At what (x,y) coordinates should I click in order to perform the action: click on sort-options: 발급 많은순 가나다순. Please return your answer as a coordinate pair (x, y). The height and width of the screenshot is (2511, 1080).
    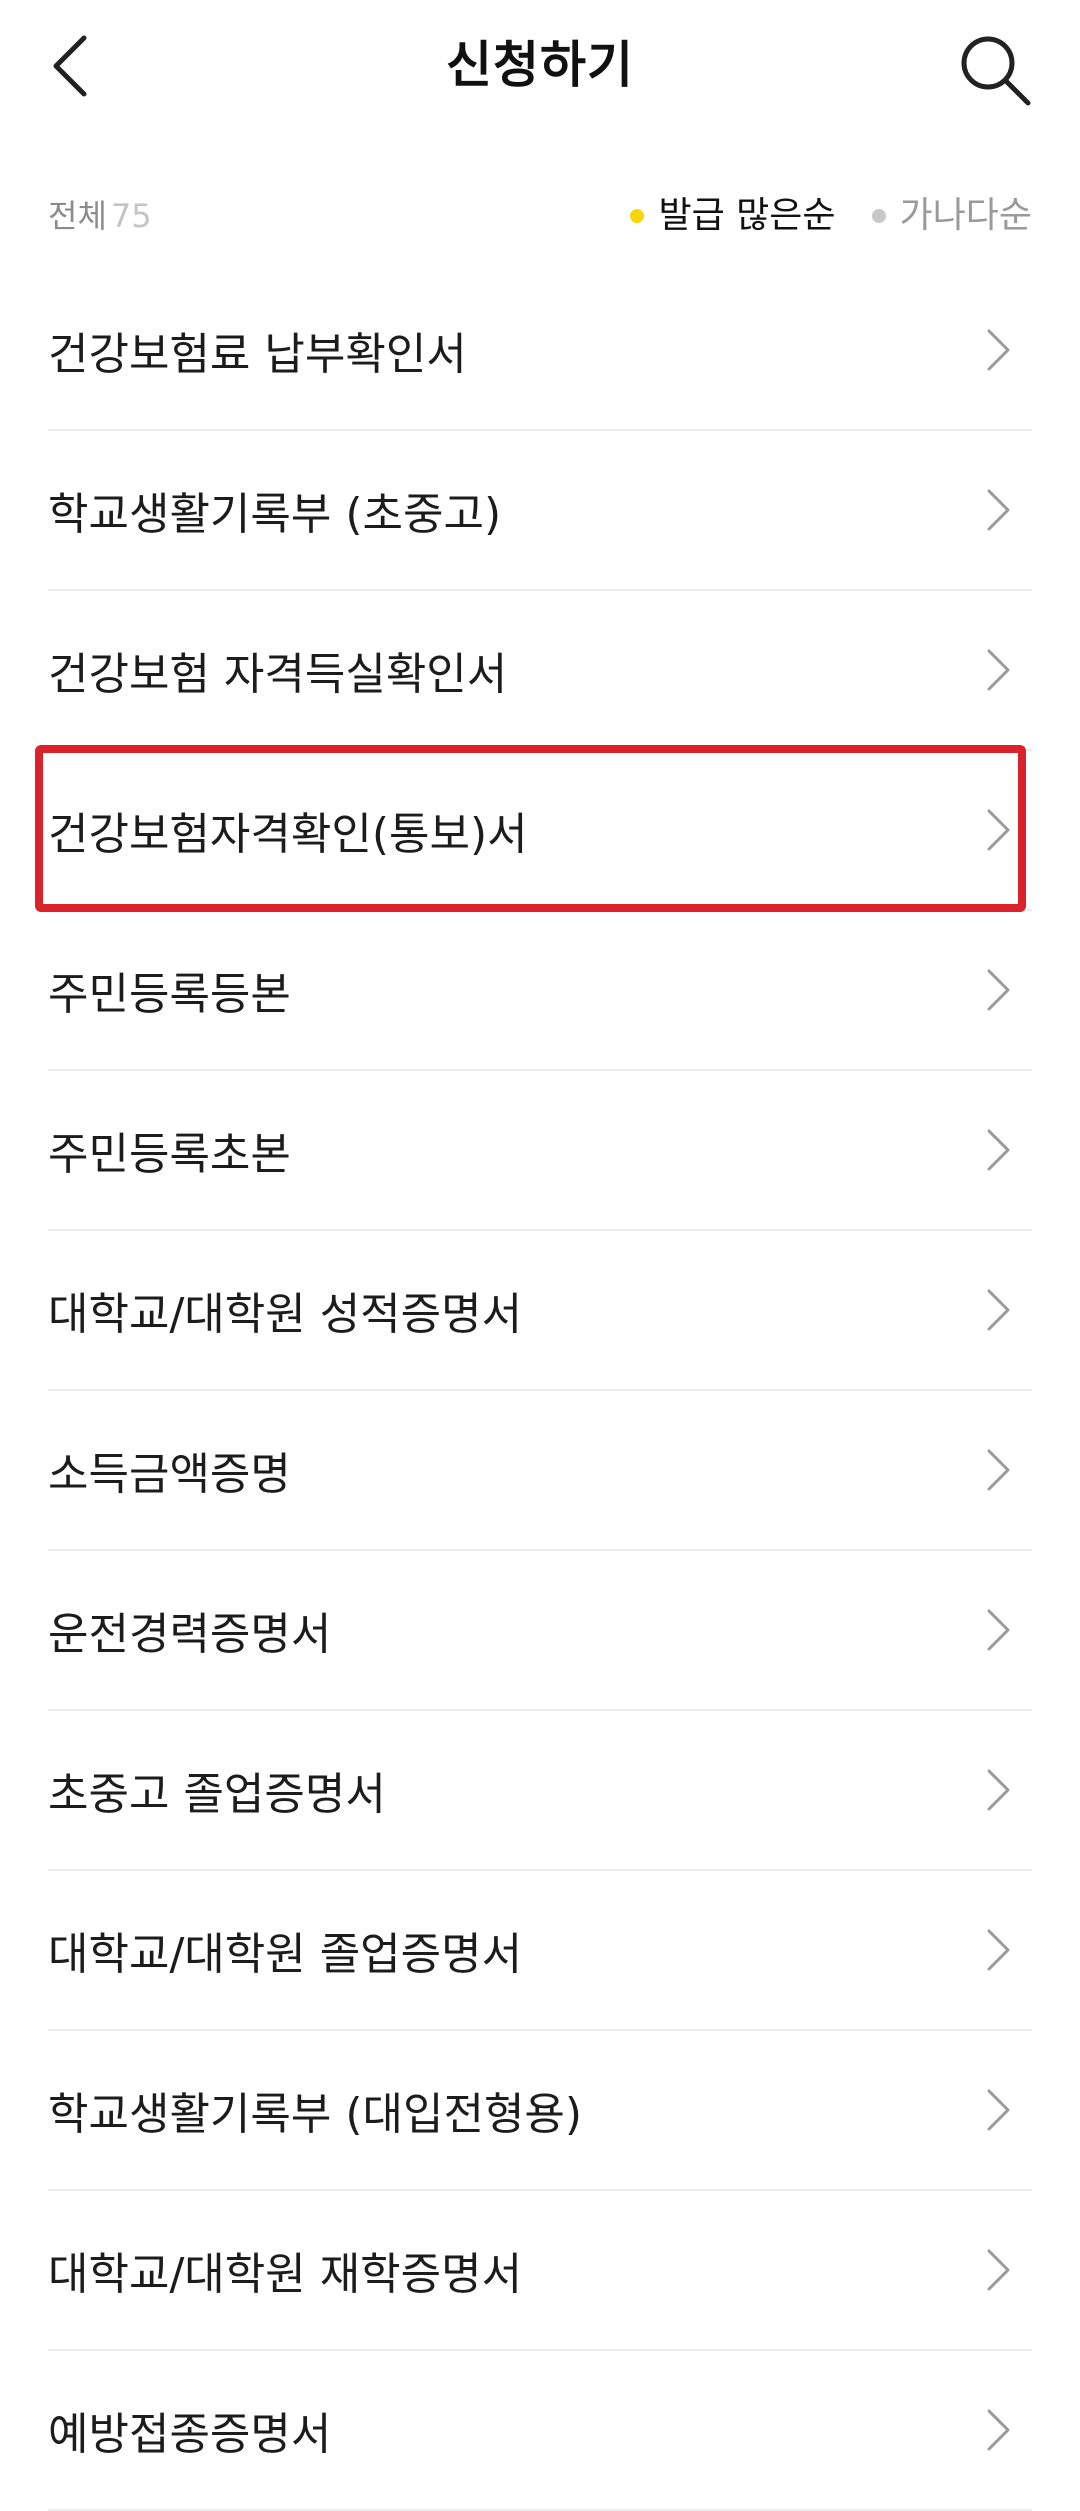
    Looking at the image, I should click on (831, 216).